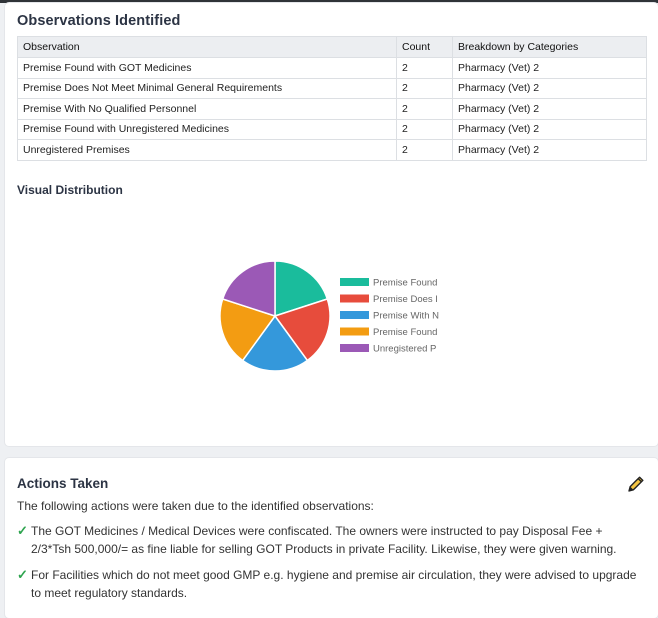  What do you see at coordinates (406, 316) in the screenshot?
I see `legend-label: Premise With N` at bounding box center [406, 316].